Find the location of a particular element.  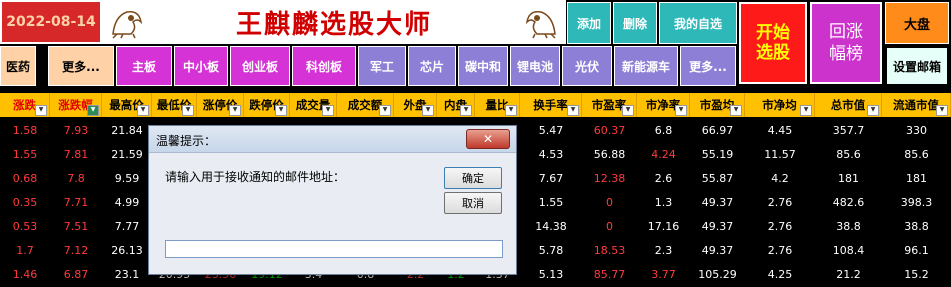

table-cell: 181 is located at coordinates (916, 178).